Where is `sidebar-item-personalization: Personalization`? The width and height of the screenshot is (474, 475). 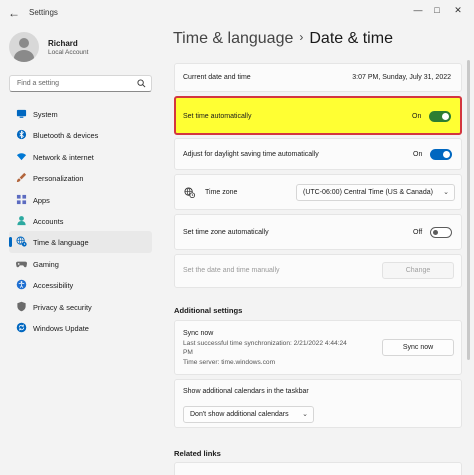
sidebar-item-personalization: Personalization is located at coordinates (80, 177).